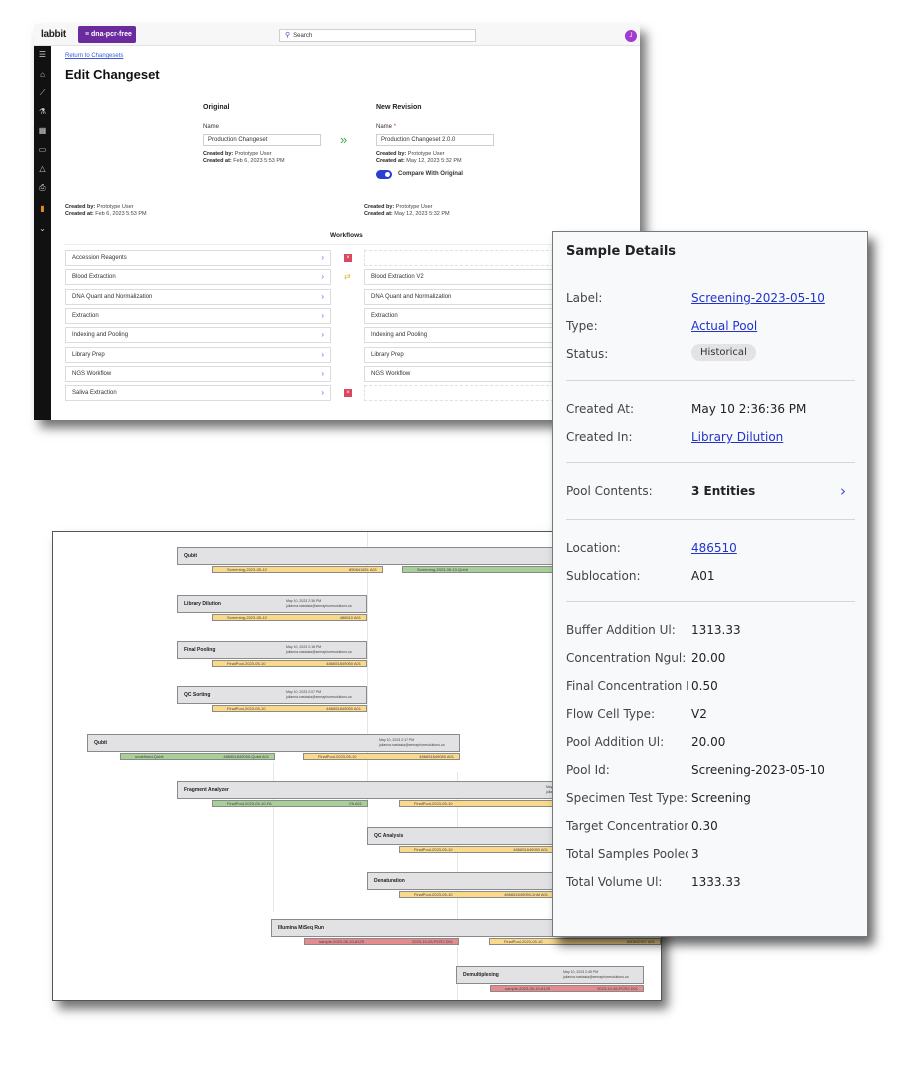 This screenshot has height=1065, width=924. Describe the element at coordinates (198, 296) in the screenshot. I see `workflow-row-original: DNA Quant and Normalization ›` at that location.